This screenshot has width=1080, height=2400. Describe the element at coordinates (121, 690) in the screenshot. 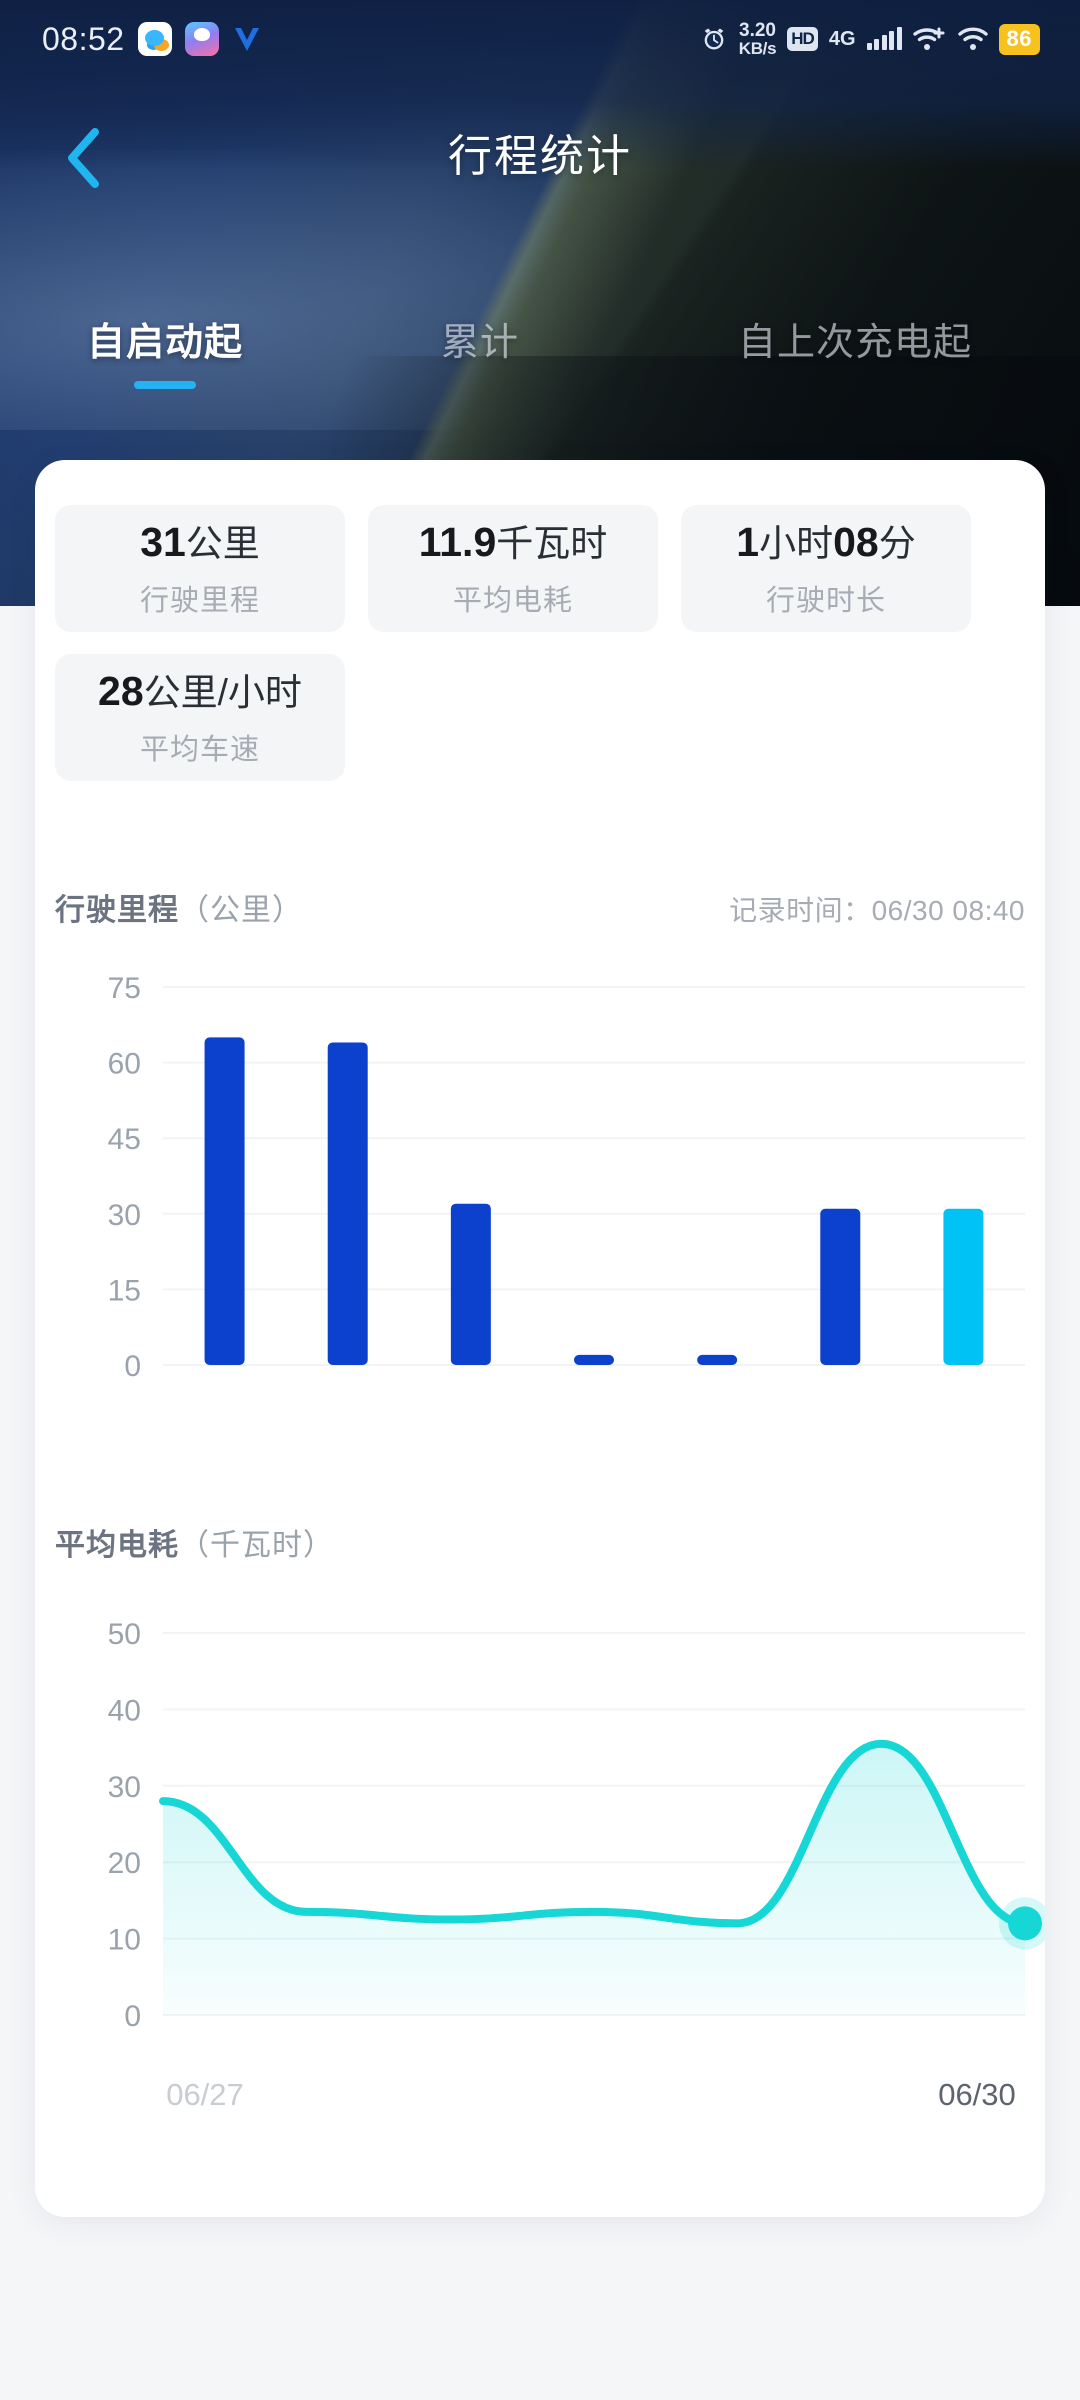

I see `stat-tile-speed-number: 28` at that location.